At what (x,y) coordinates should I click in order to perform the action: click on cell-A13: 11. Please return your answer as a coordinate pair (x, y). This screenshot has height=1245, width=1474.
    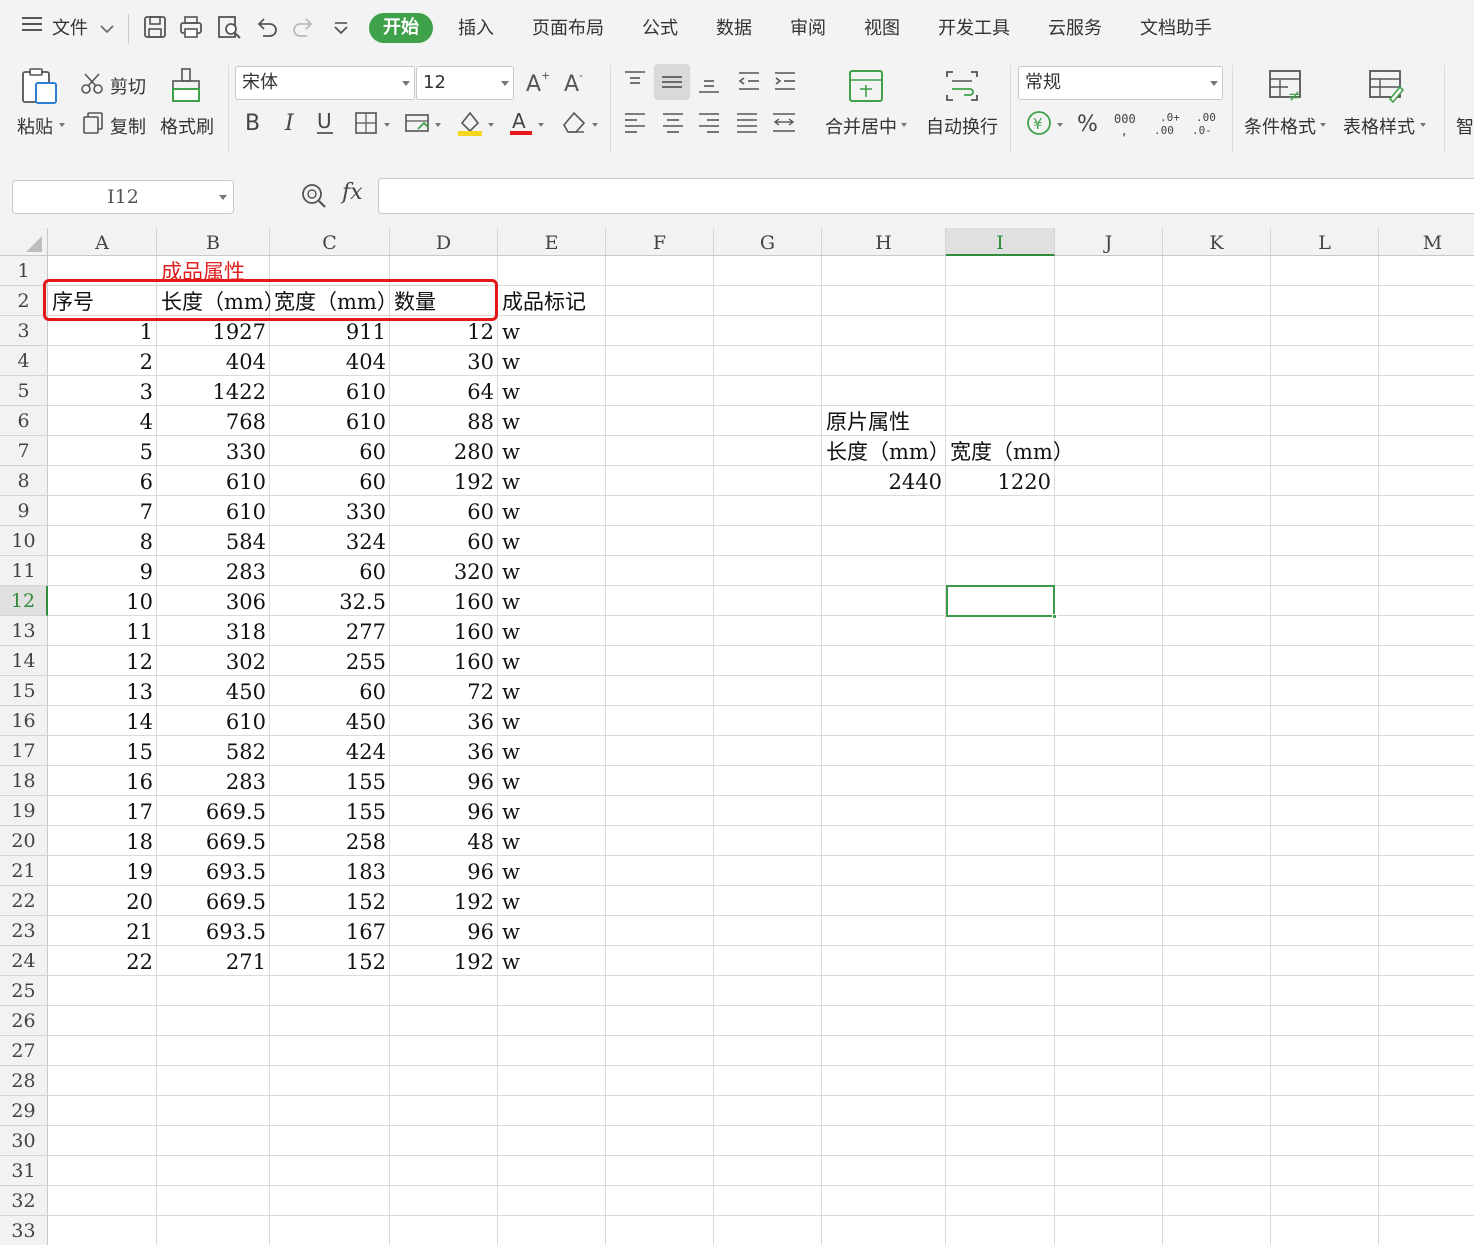
    Looking at the image, I should click on (102, 631).